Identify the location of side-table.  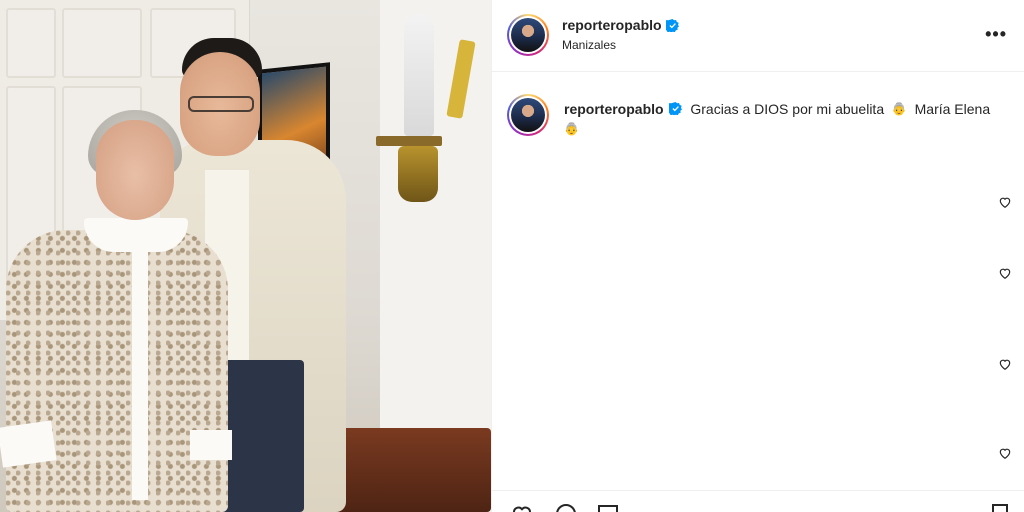
(410, 470).